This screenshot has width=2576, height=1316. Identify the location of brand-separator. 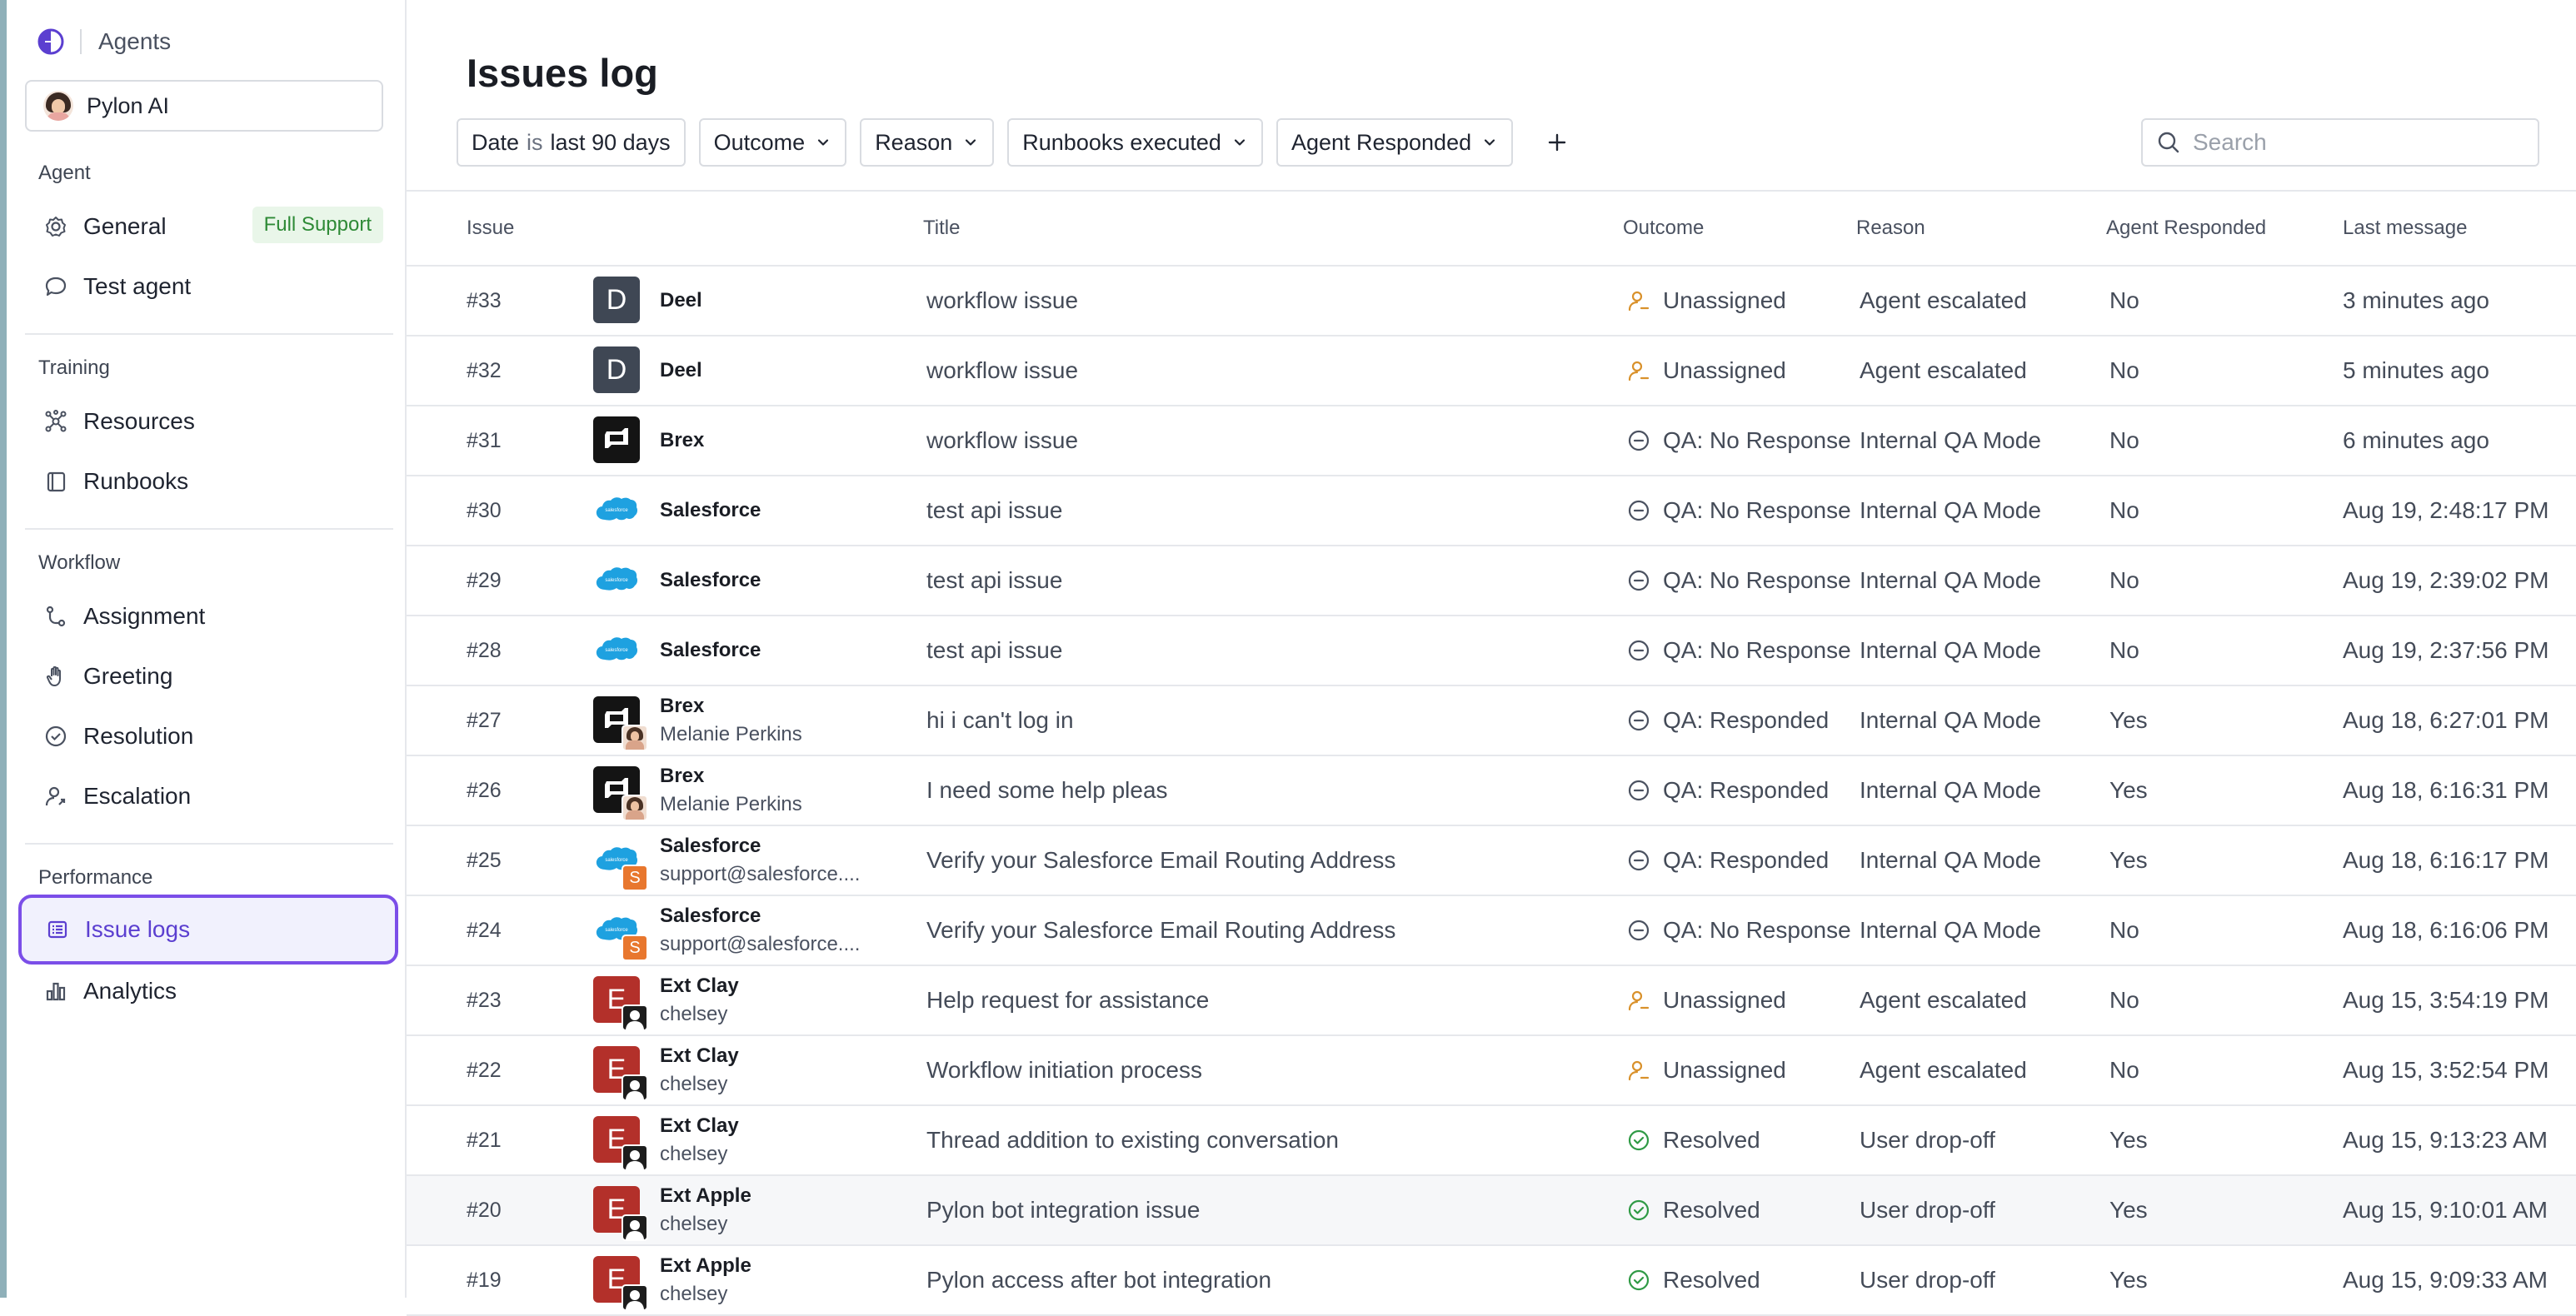
(81, 41).